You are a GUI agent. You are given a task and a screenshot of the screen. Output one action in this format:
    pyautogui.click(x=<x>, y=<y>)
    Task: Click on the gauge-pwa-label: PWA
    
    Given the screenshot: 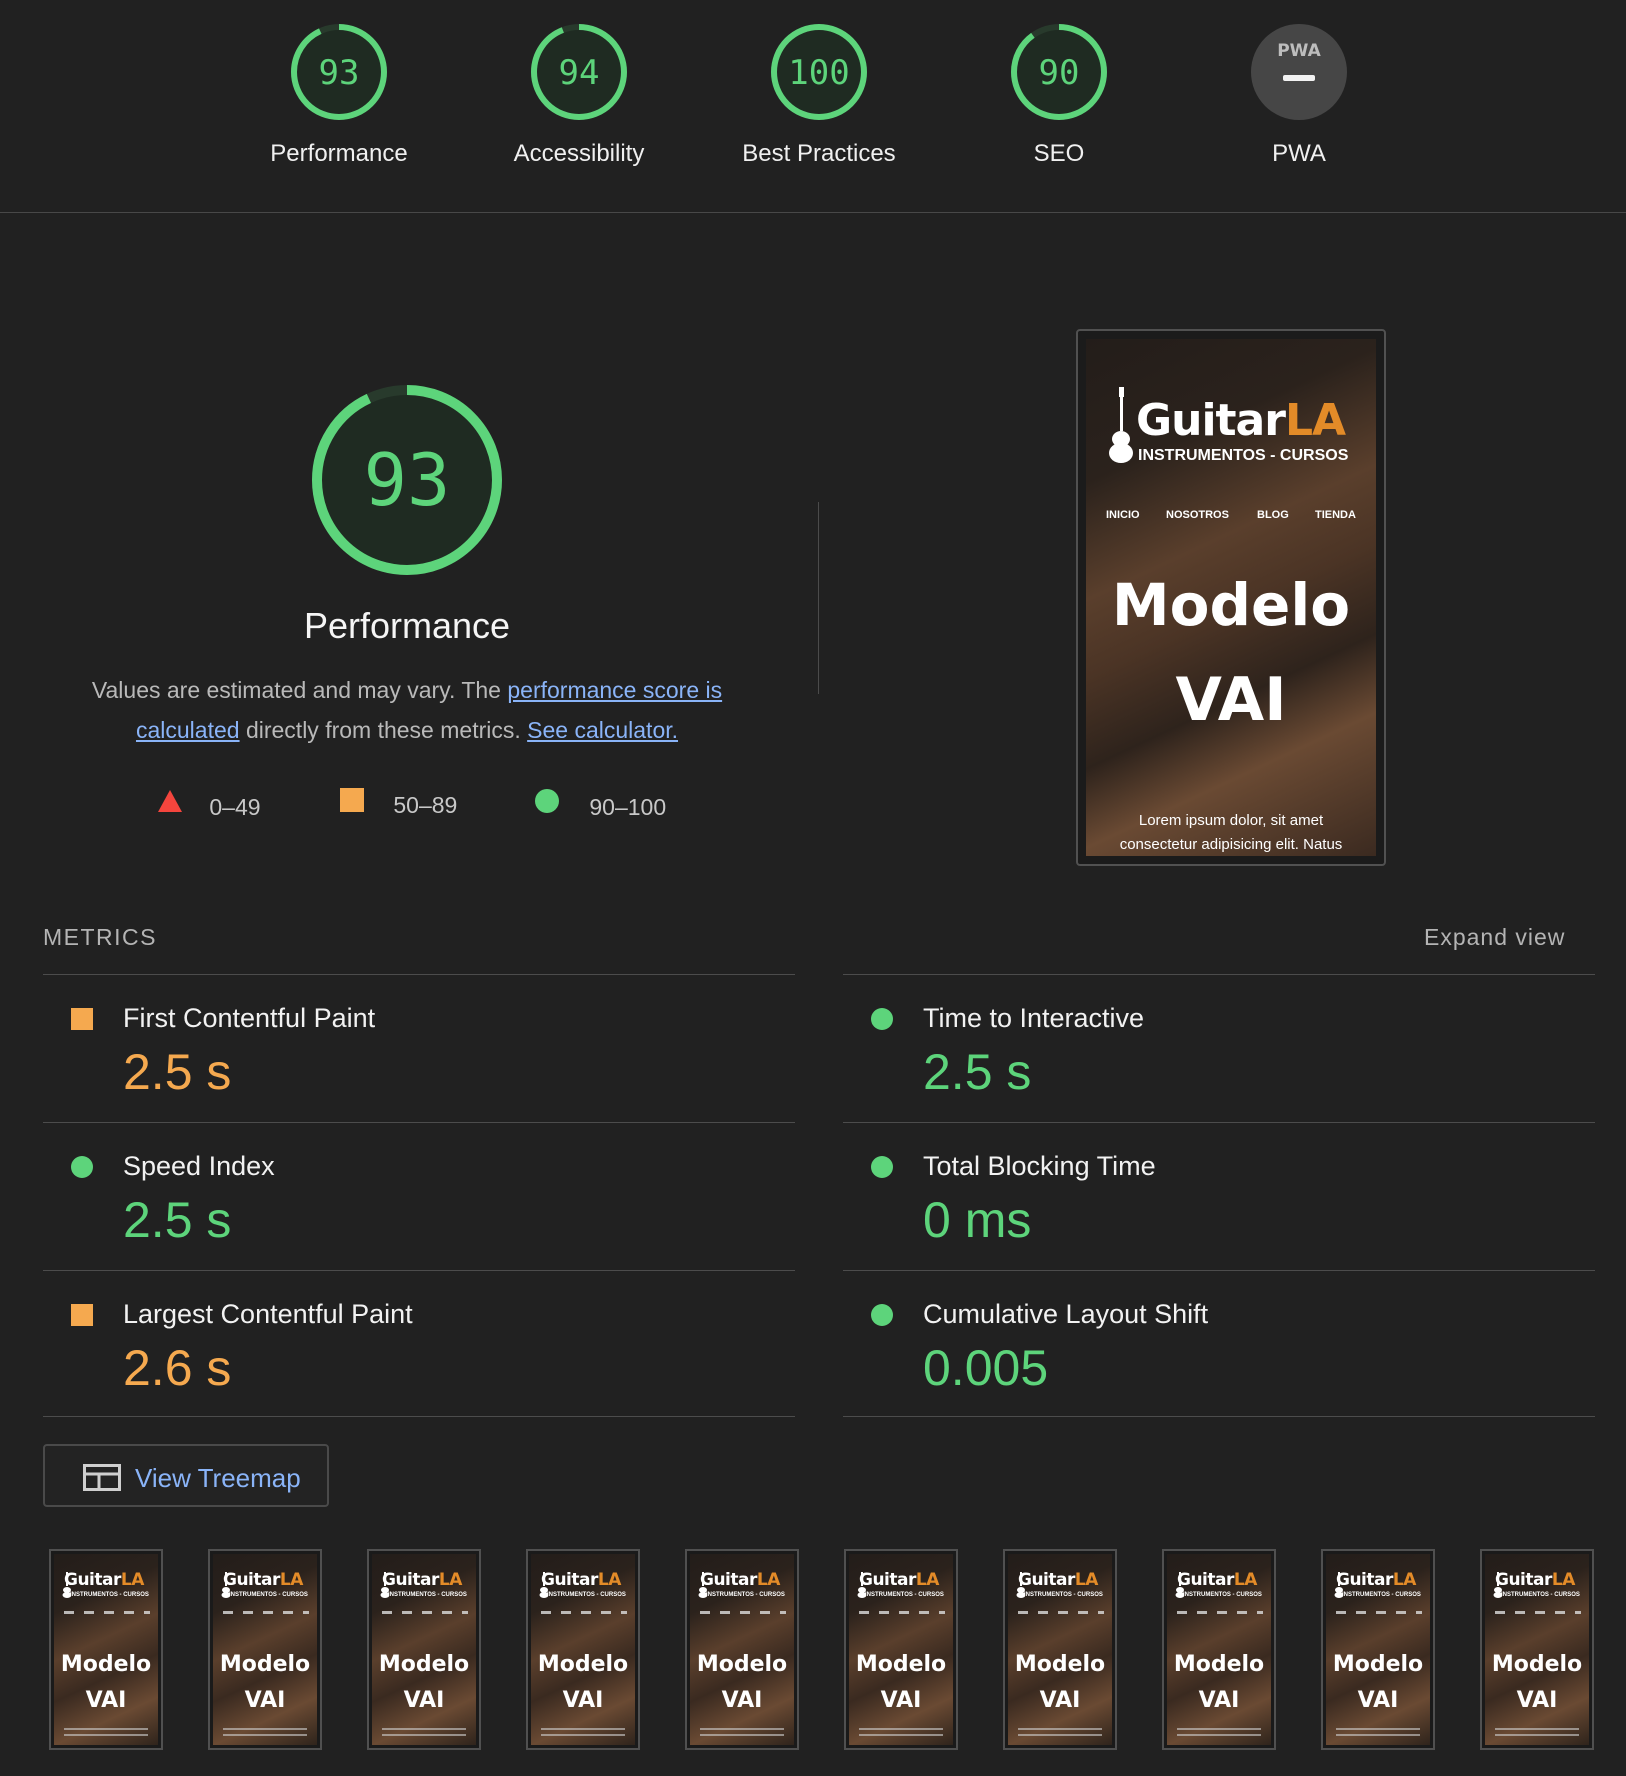 What is the action you would take?
    pyautogui.click(x=1299, y=153)
    